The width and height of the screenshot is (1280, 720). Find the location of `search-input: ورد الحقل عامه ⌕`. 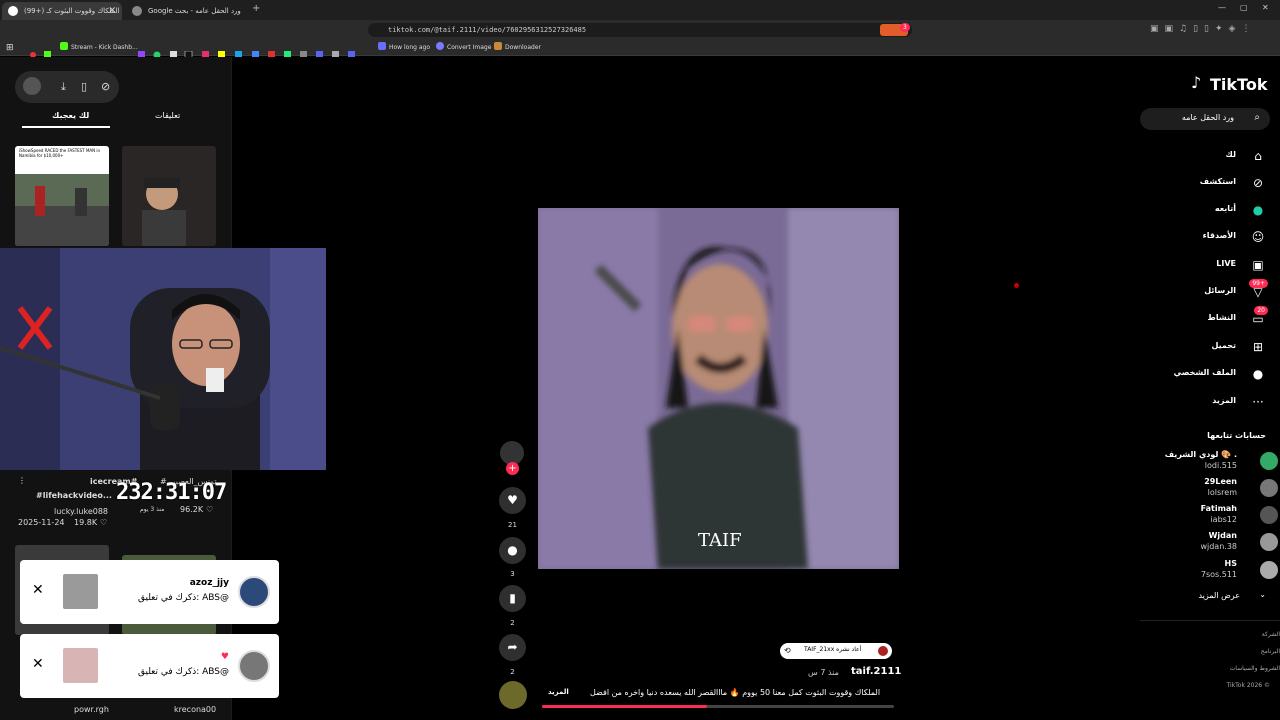

search-input: ورد الحقل عامه ⌕ is located at coordinates (1205, 119).